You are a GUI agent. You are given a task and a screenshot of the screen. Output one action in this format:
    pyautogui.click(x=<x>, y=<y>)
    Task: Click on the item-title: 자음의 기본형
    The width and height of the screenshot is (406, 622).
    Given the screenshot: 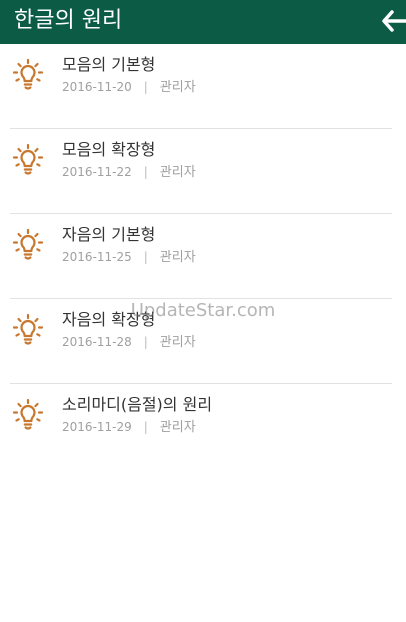 What is the action you would take?
    pyautogui.click(x=109, y=234)
    